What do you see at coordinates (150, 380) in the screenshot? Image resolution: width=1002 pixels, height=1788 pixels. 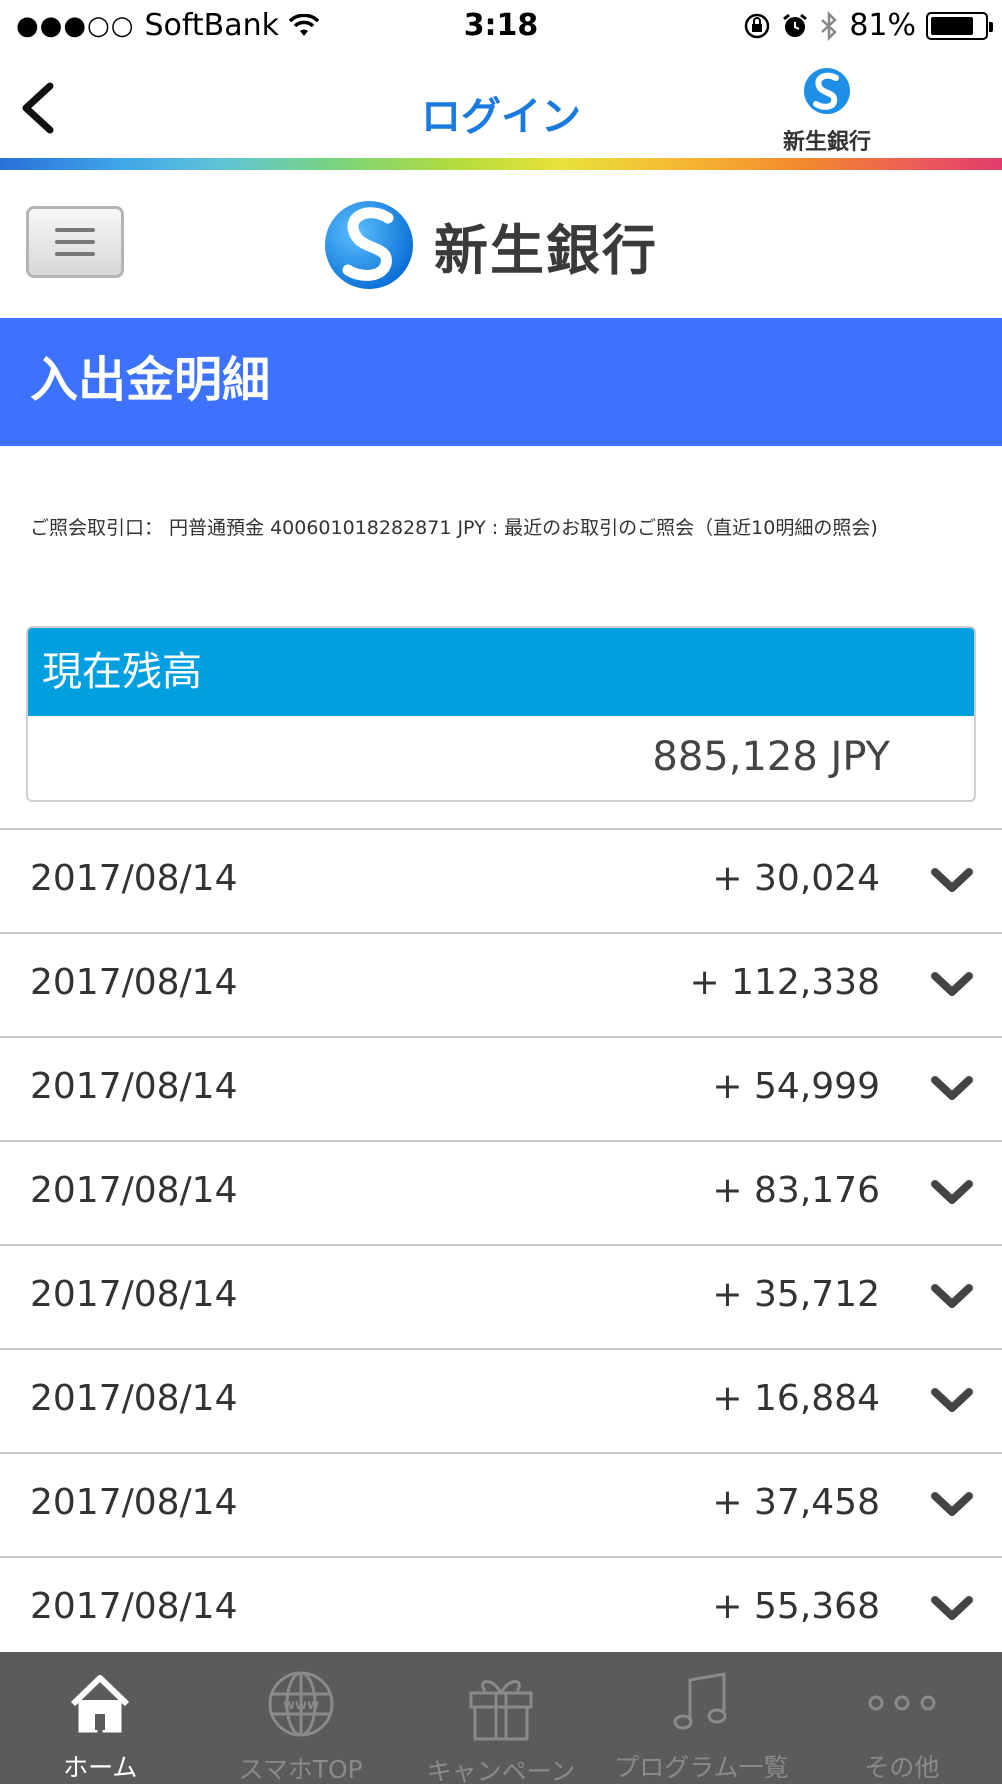 I see `page-title: 入出金明細` at bounding box center [150, 380].